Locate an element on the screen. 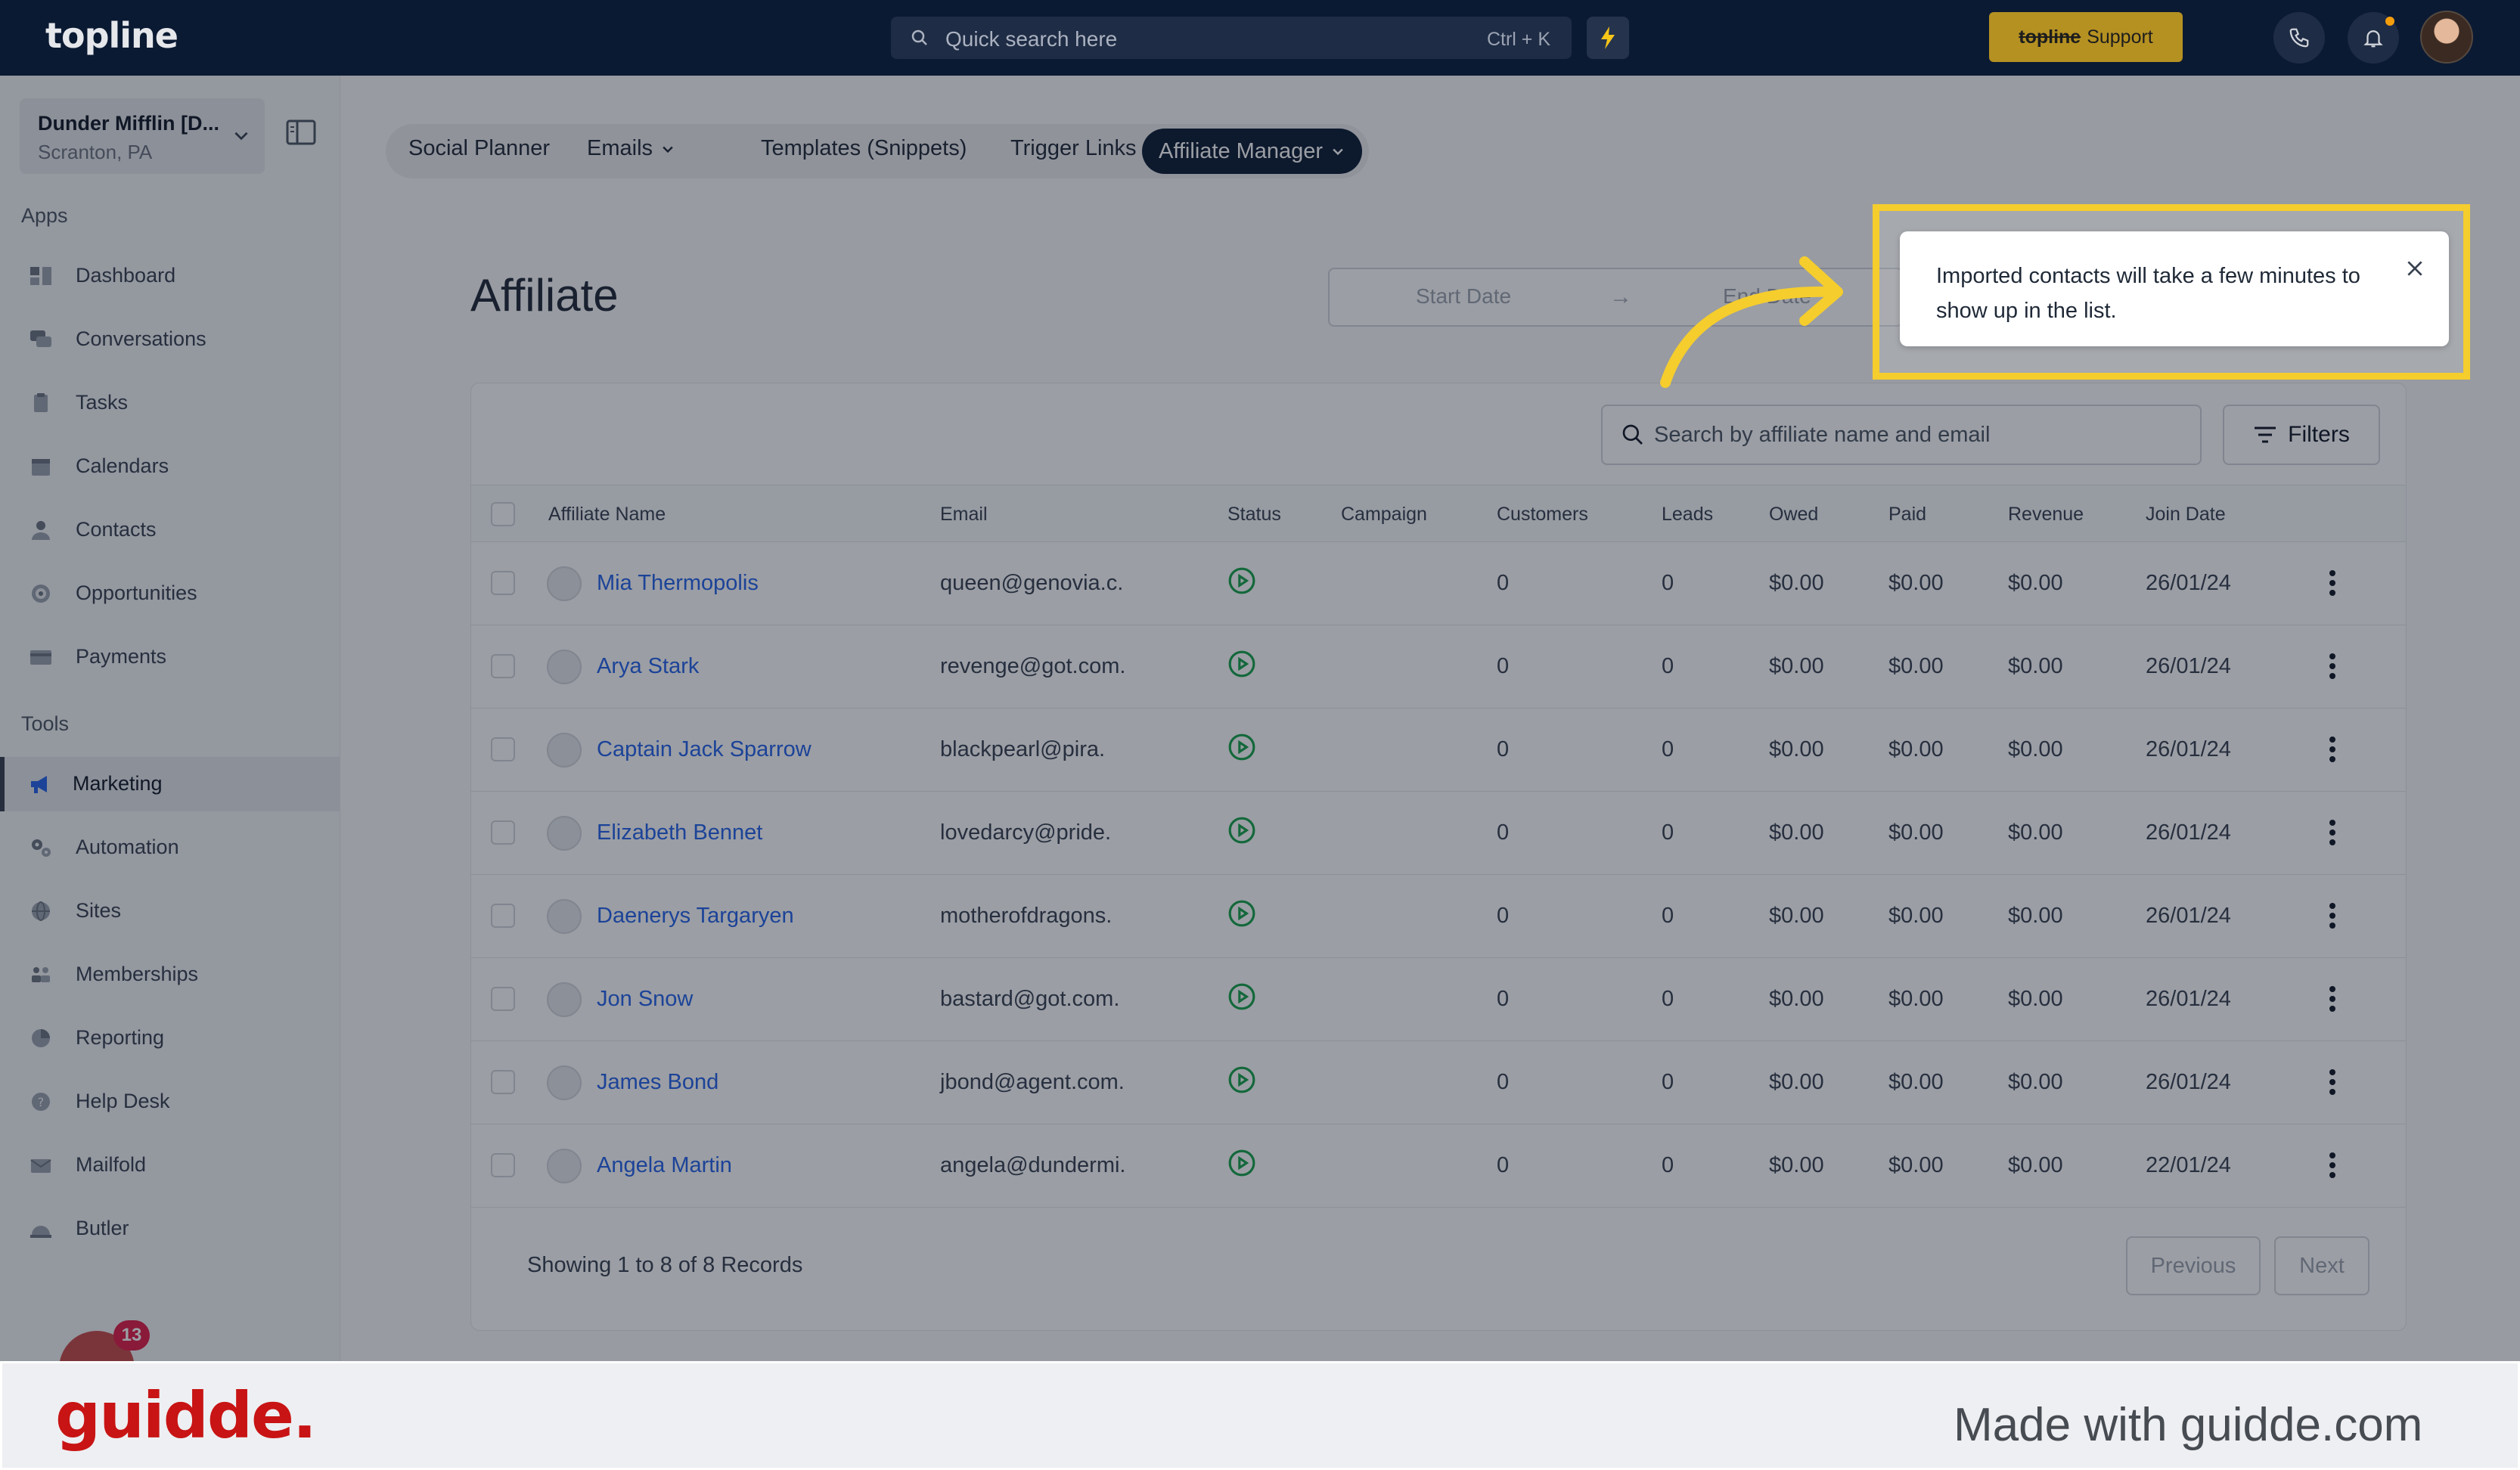  lightning-icon is located at coordinates (1608, 37).